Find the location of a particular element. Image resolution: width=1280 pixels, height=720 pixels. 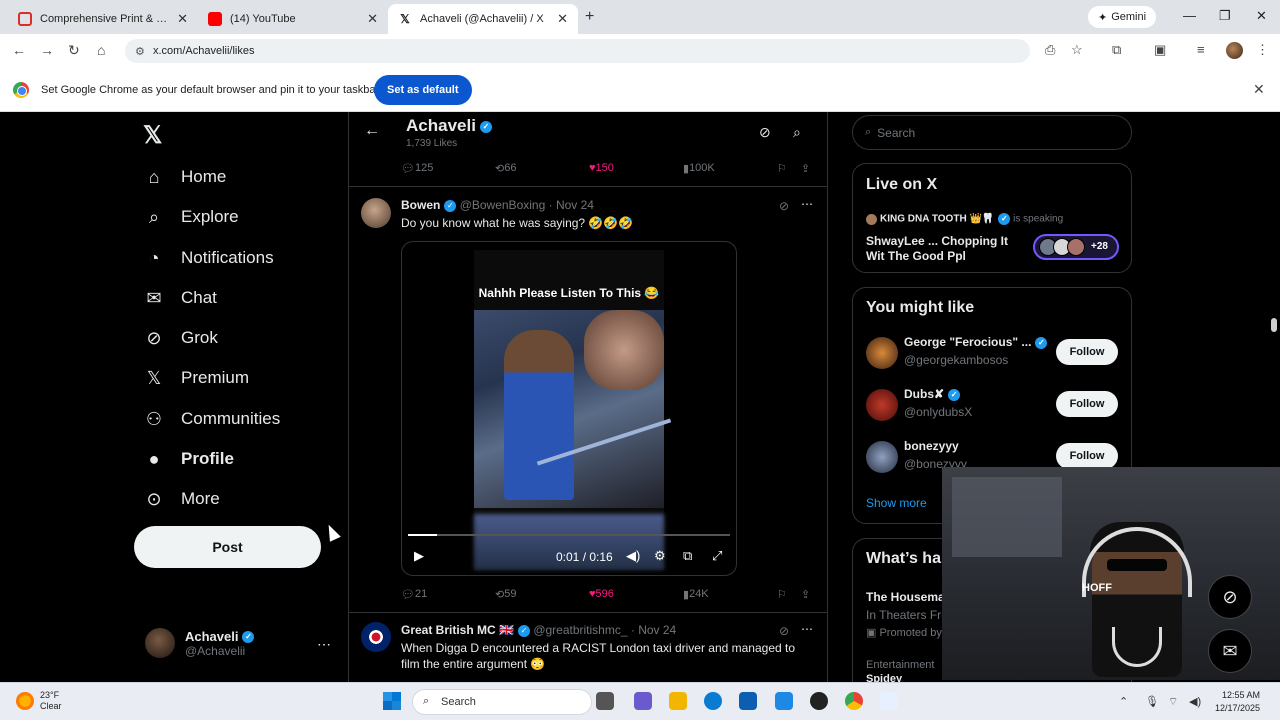

tray-overflow-icon: ⌃ is located at coordinates (1123, 701).